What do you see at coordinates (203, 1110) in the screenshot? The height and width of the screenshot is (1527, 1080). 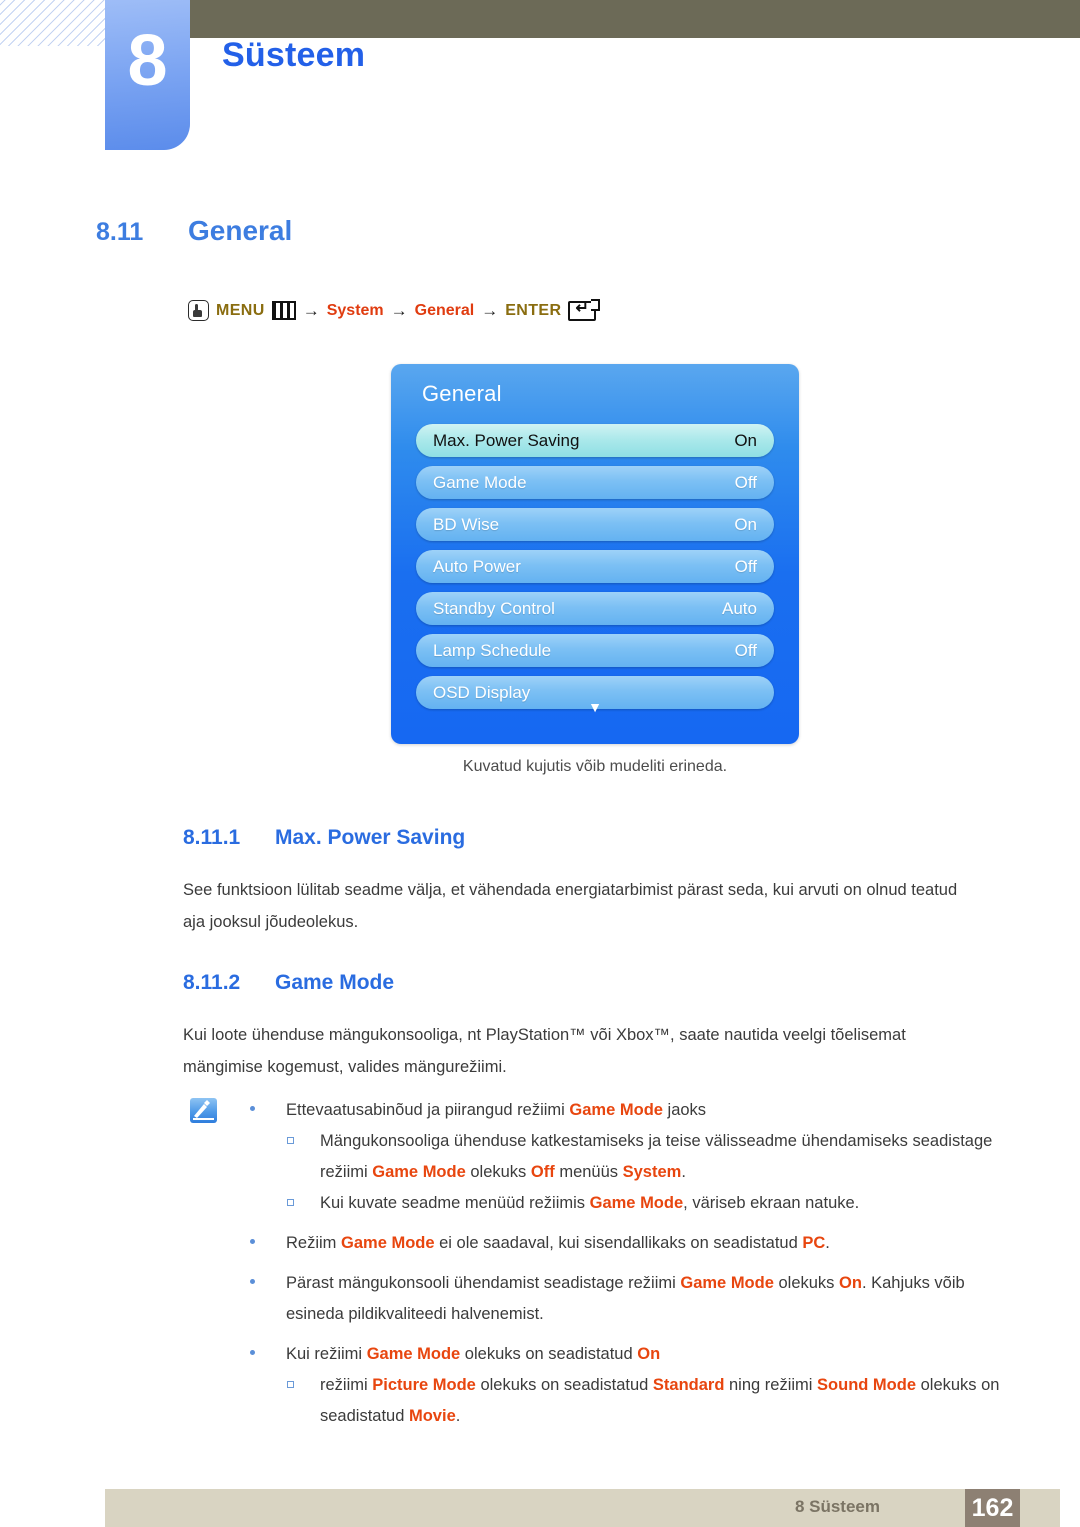 I see `note-pencil-icon` at bounding box center [203, 1110].